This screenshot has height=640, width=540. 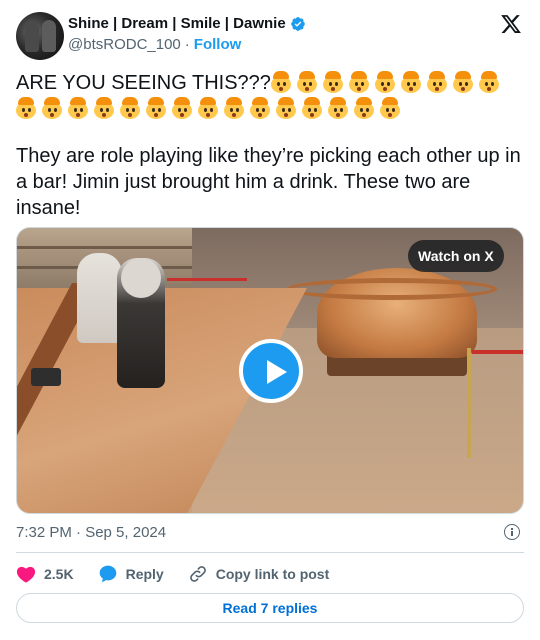 I want to click on timestamp: 7:32 PM · Sep 5, 2024, so click(x=91, y=532).